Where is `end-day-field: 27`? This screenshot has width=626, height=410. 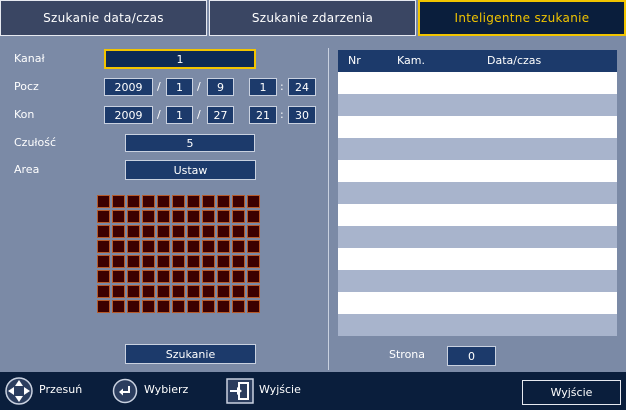
end-day-field: 27 is located at coordinates (220, 115).